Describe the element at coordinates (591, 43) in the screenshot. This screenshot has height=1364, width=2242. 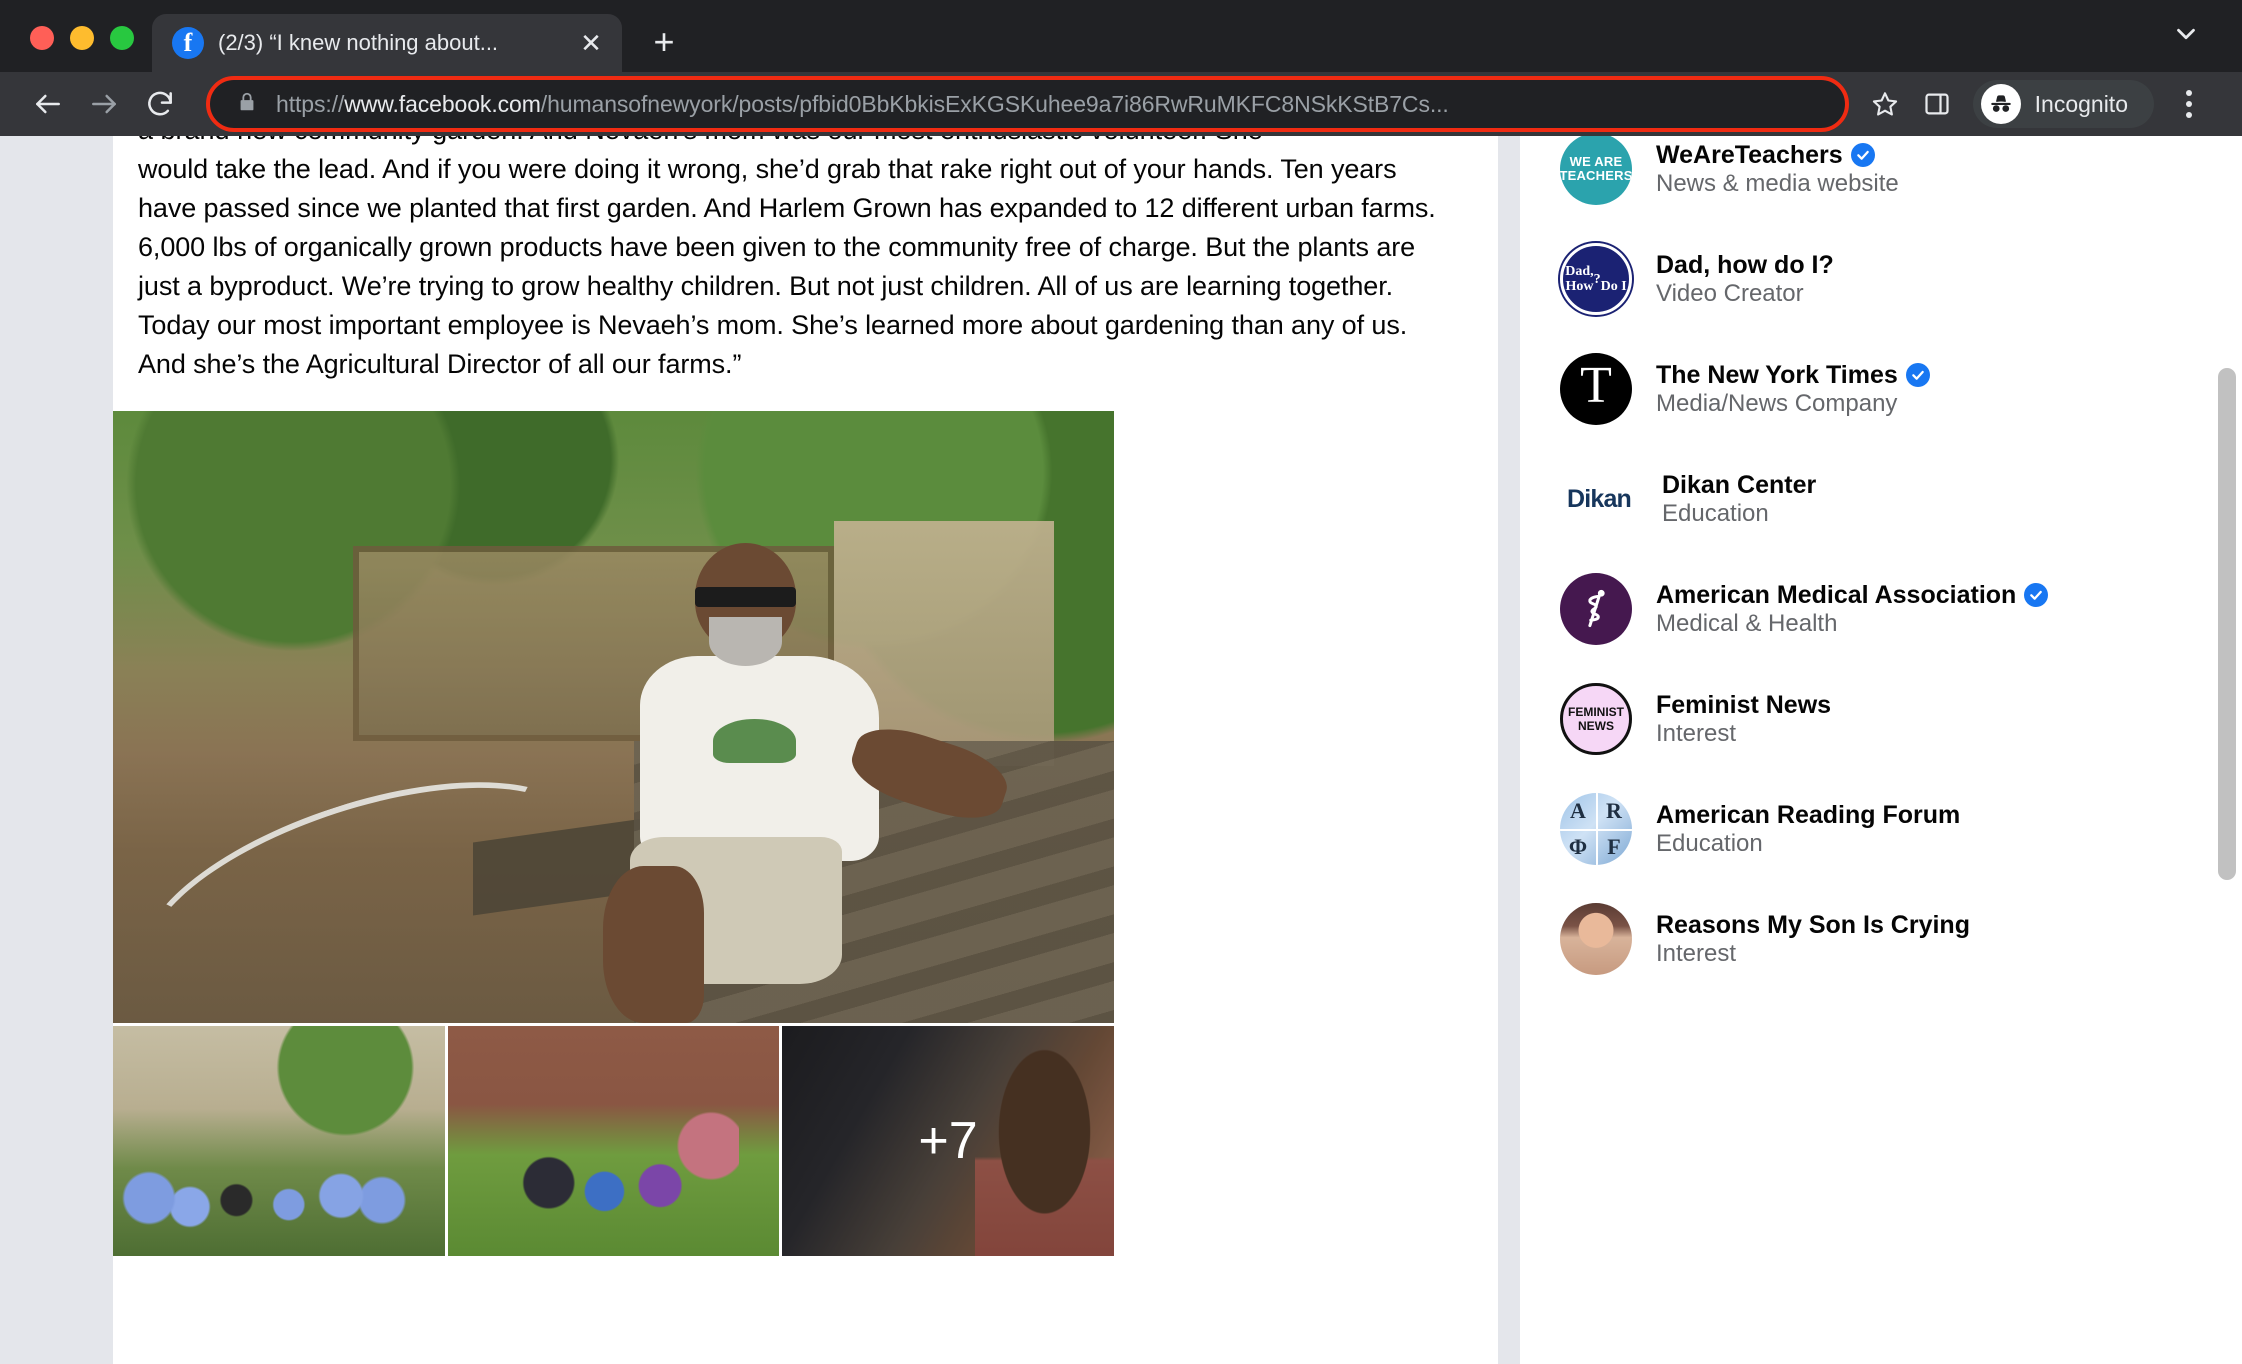
I see `close-icon: ✕` at that location.